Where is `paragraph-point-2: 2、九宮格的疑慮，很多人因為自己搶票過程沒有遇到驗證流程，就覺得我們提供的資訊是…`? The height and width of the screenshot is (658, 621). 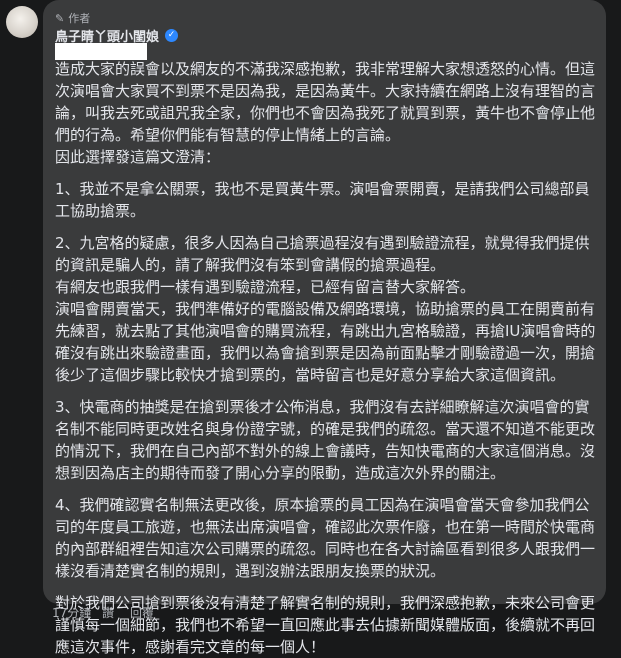 paragraph-point-2: 2、九宮格的疑慮，很多人因為自己搶票過程沒有遇到驗證流程，就覺得我們提供的資訊是… is located at coordinates (322, 254).